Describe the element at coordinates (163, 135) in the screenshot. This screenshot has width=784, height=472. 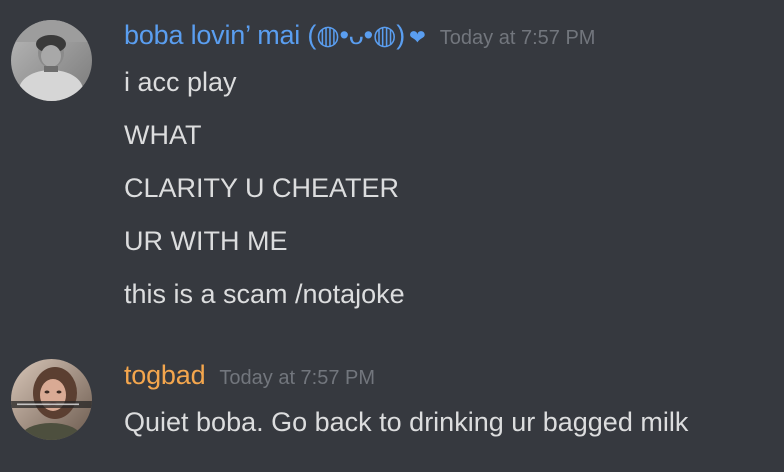
I see `message-text: WHAT` at that location.